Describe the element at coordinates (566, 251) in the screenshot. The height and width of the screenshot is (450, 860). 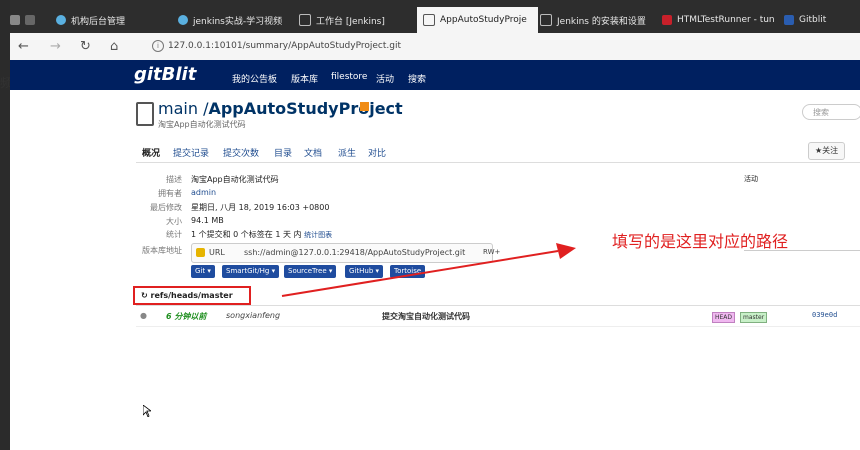
I see `arrow-head` at that location.